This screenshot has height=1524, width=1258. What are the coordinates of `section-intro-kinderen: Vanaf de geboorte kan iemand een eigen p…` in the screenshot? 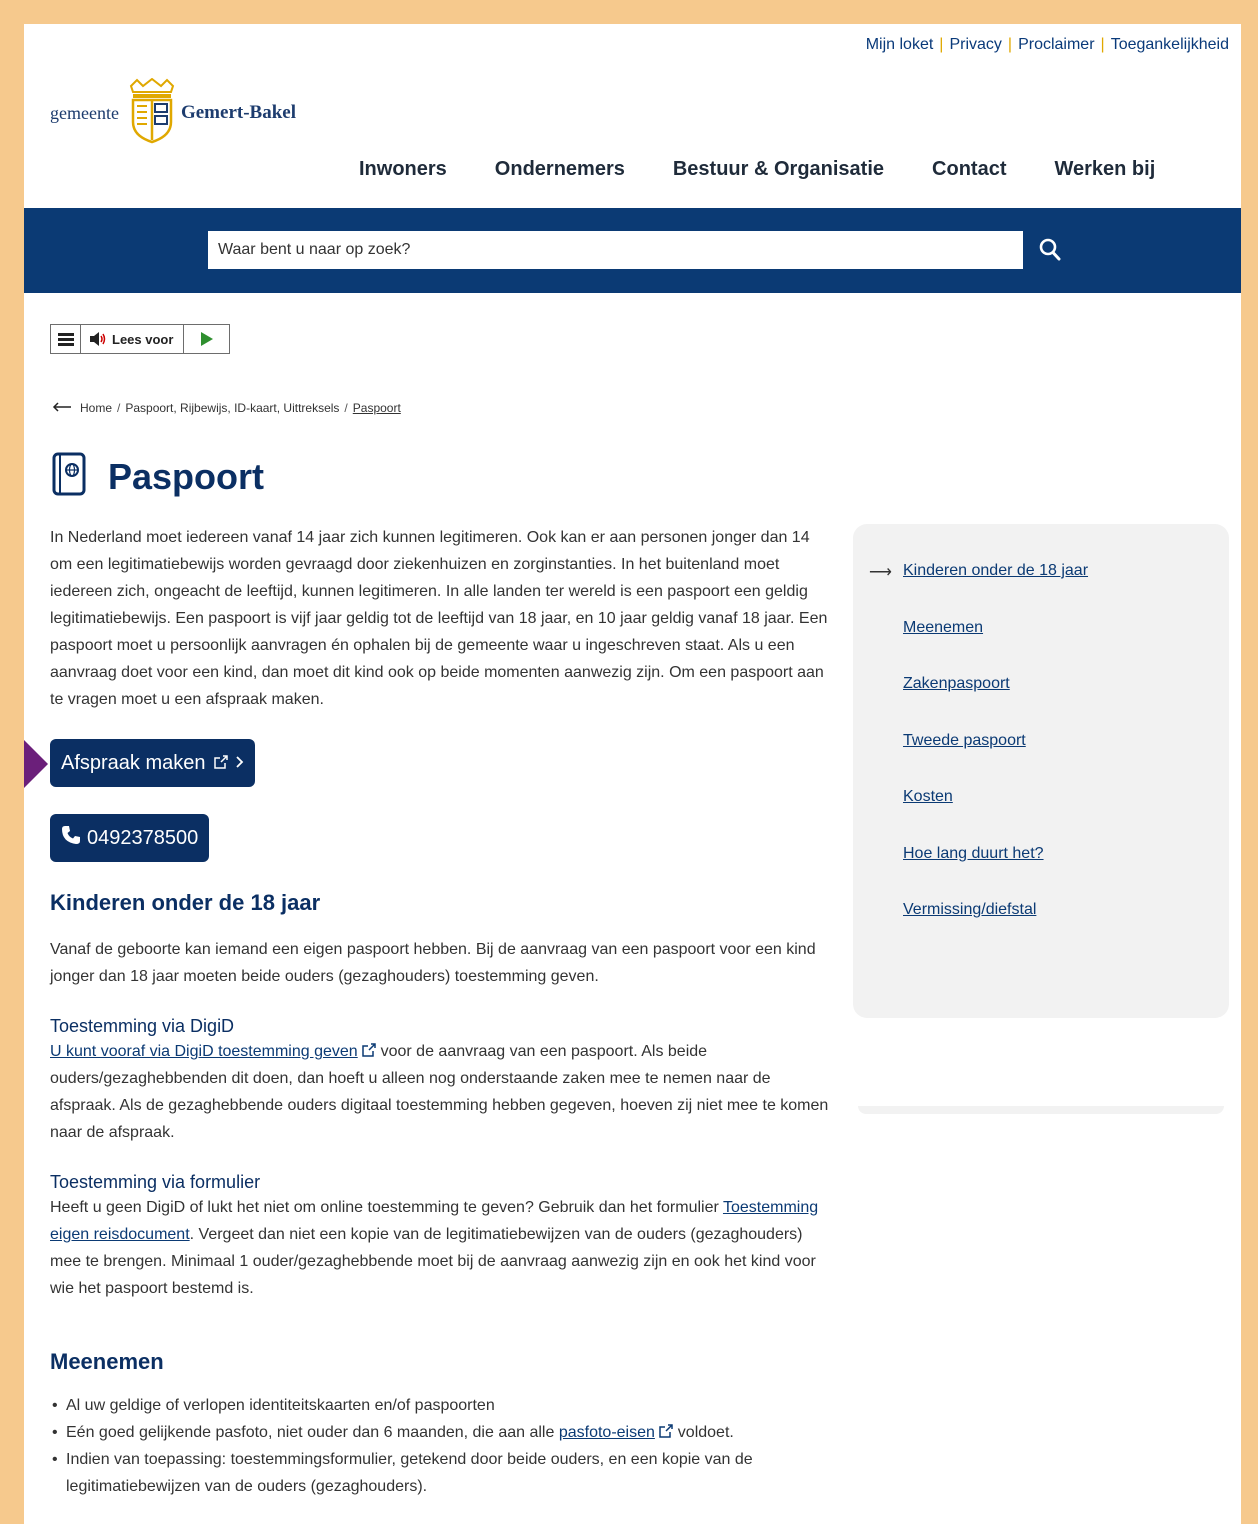 It's located at (433, 963).